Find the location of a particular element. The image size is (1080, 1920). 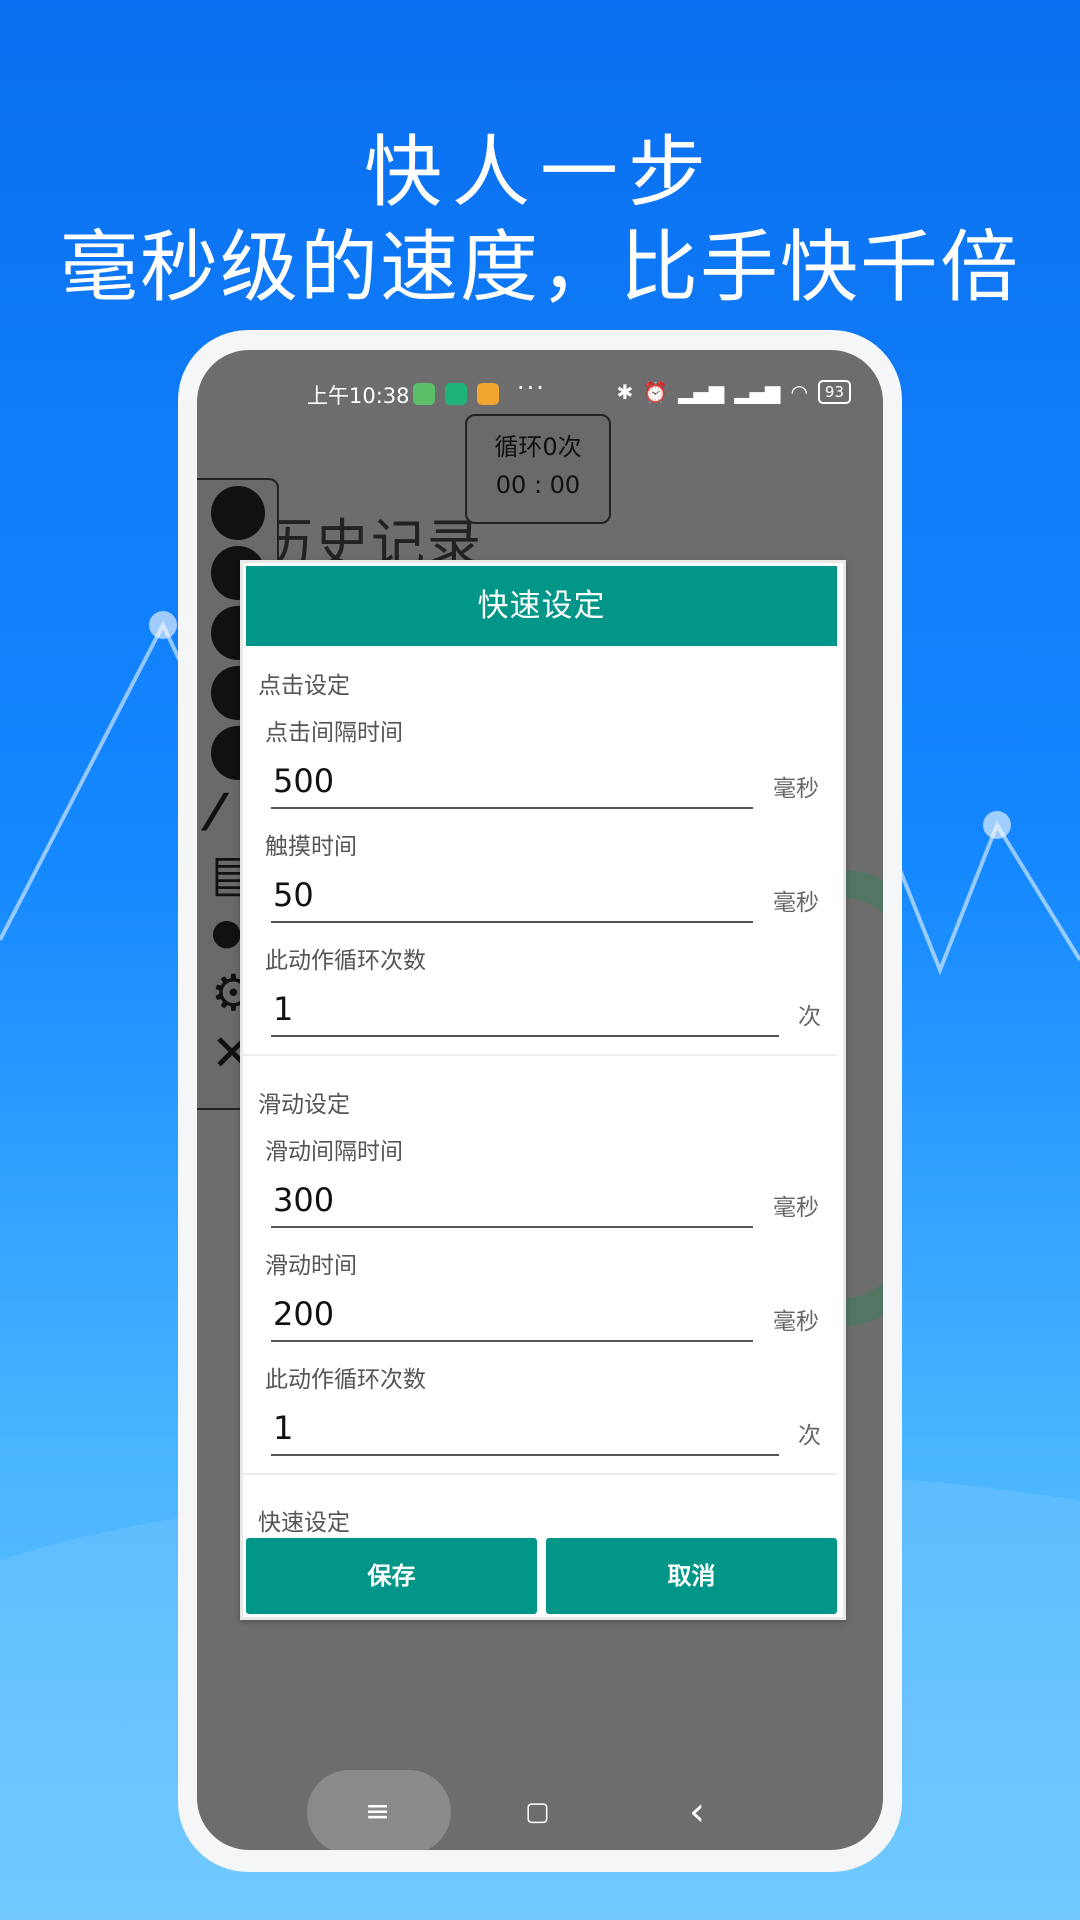

click-loop-underline is located at coordinates (525, 1036).